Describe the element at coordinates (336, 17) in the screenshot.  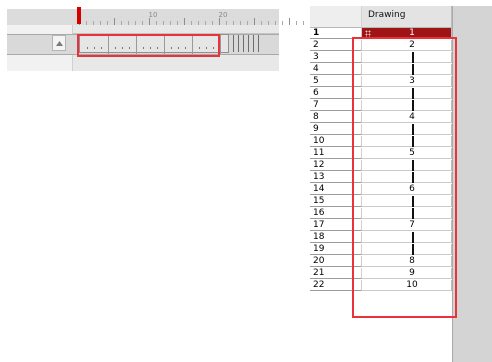
I see `frame-column-header` at that location.